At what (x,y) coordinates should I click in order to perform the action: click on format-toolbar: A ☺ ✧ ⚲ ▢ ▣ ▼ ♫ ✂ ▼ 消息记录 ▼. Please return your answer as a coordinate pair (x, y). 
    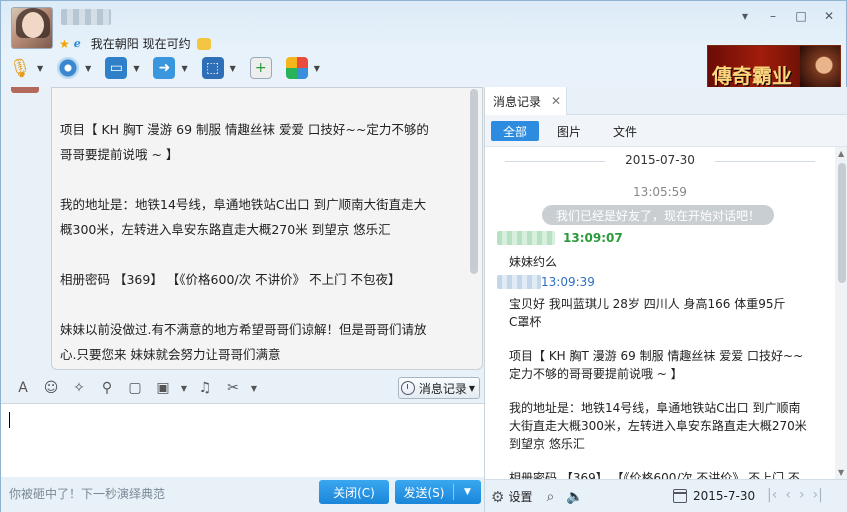
    Looking at the image, I should click on (242, 388).